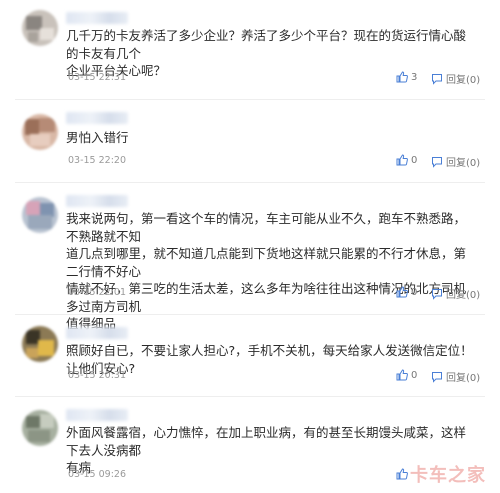  Describe the element at coordinates (97, 292) in the screenshot. I see `comment-timestamp: 03-15 22:01` at that location.